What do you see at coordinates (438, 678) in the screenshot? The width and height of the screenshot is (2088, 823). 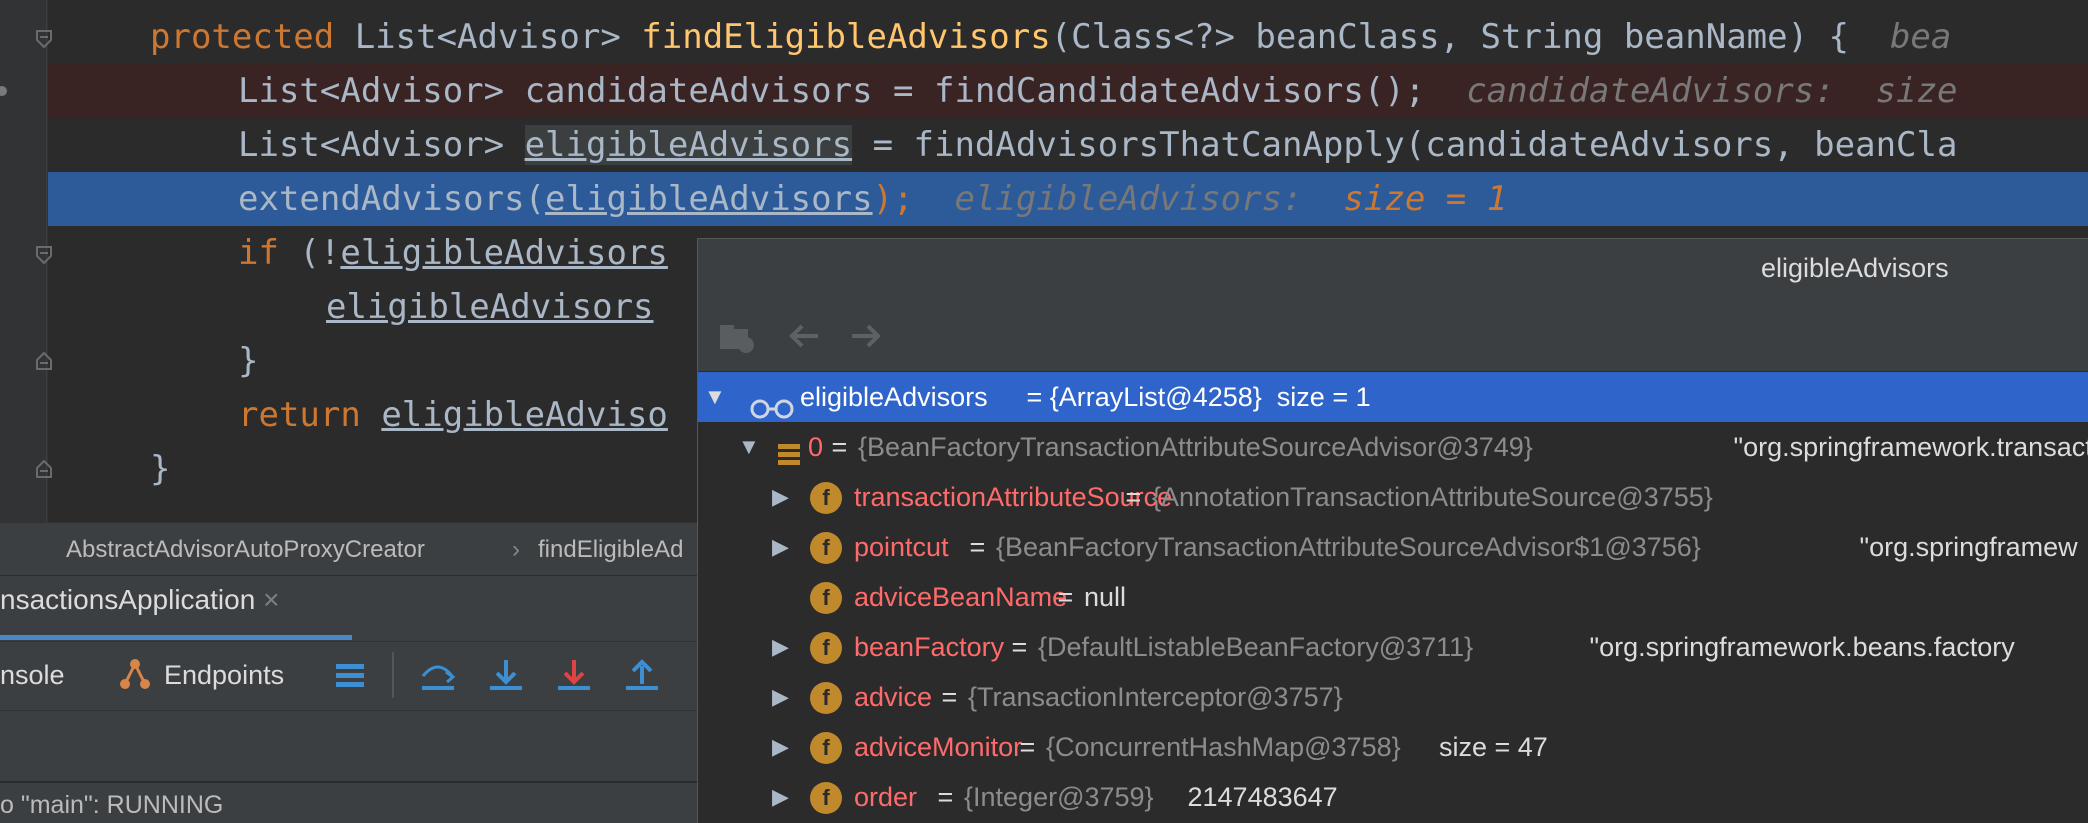 I see `step-over-icon` at bounding box center [438, 678].